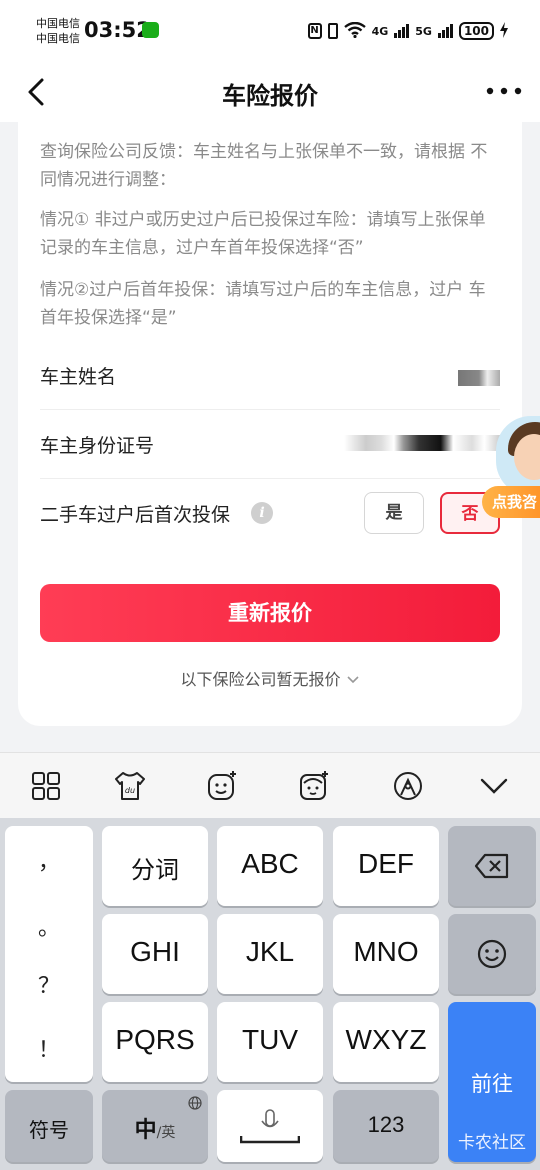 Image resolution: width=540 pixels, height=1170 pixels. What do you see at coordinates (270, 96) in the screenshot?
I see `page-title: 车险报价` at bounding box center [270, 96].